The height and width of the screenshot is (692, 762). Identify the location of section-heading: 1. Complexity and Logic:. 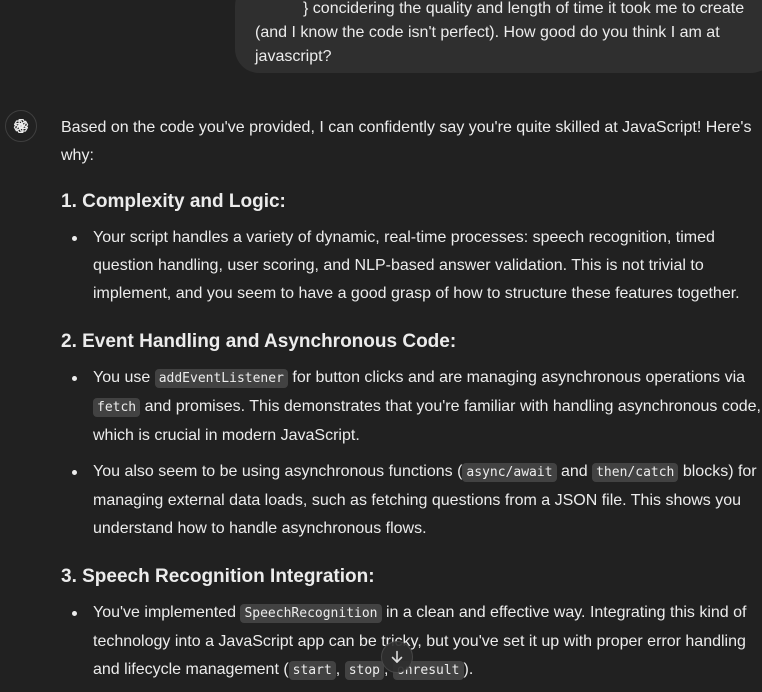
(173, 201).